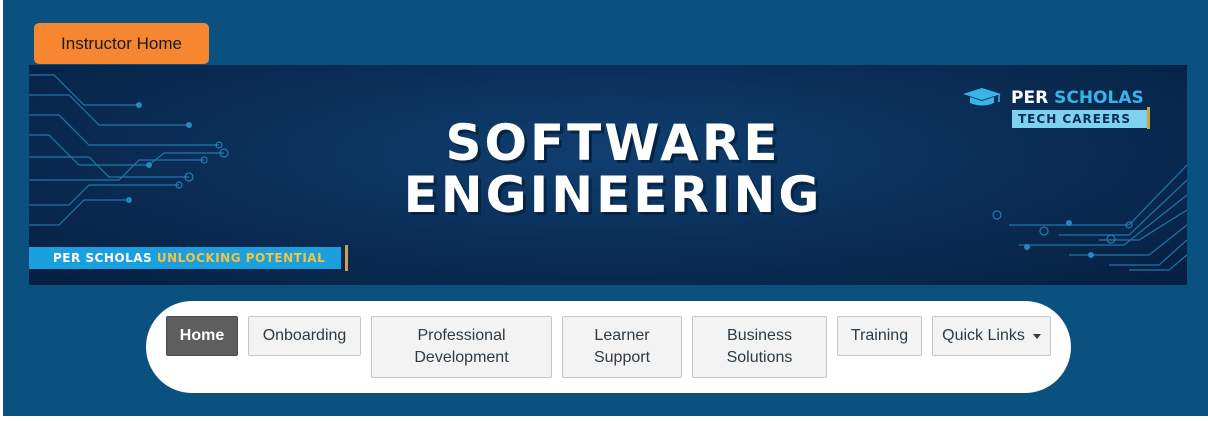 Image resolution: width=1208 pixels, height=421 pixels. I want to click on logo-per-text: PER, so click(1030, 98).